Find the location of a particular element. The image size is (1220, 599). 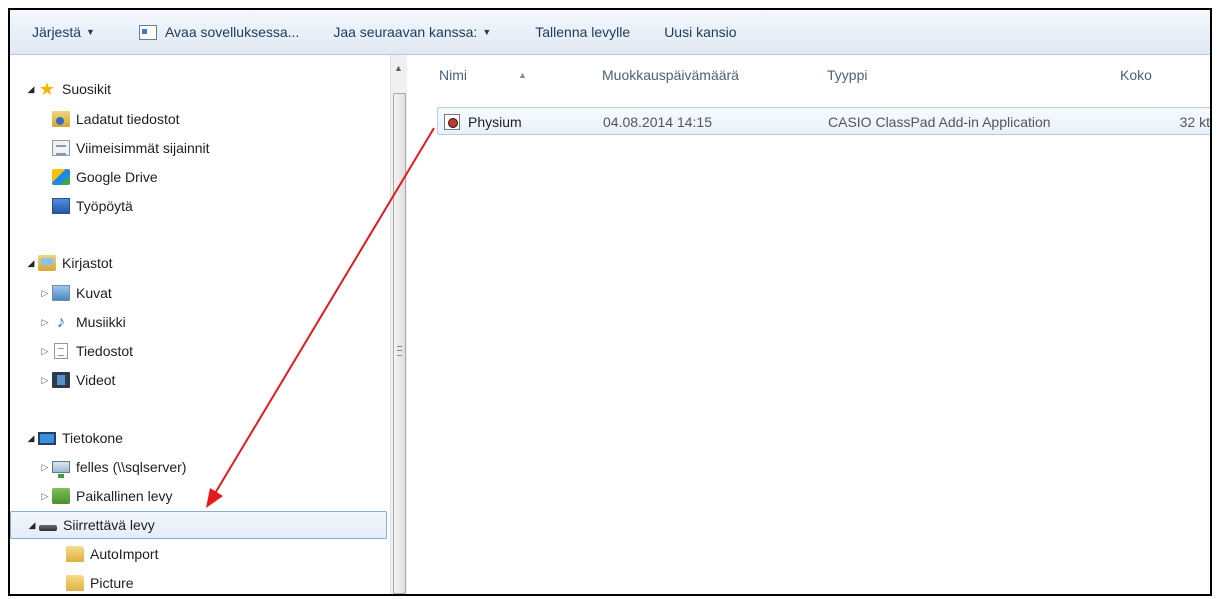

nav-removable-disk: ◢ Siirrettävä levy is located at coordinates (198, 525).